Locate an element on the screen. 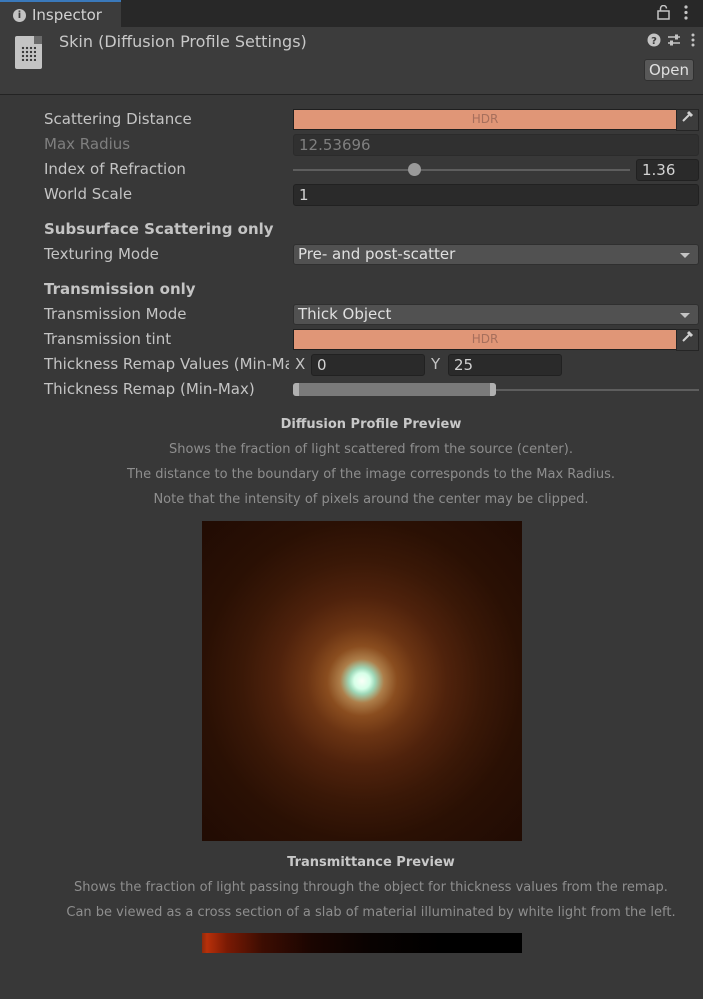 Image resolution: width=703 pixels, height=999 pixels. transmission-mode-value: Thick Object is located at coordinates (345, 314).